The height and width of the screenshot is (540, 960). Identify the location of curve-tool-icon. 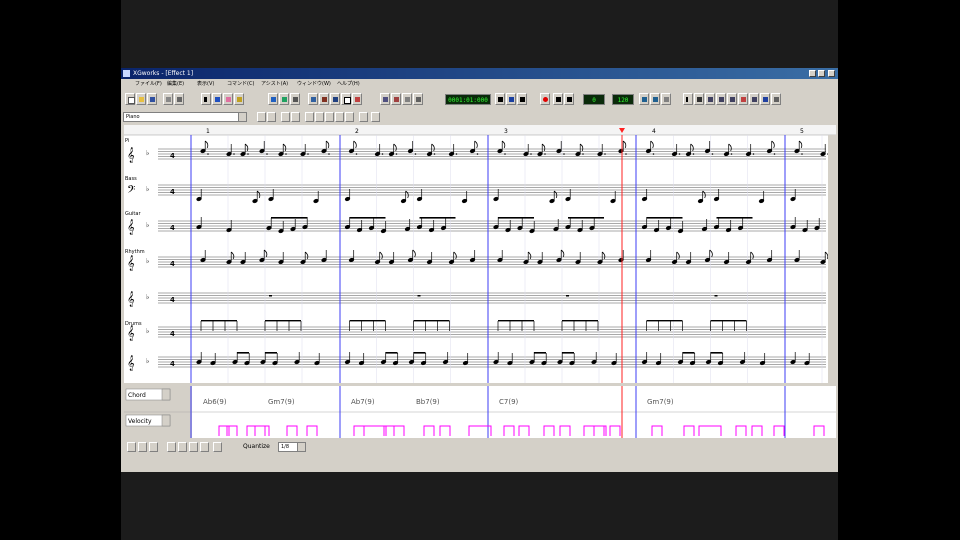
(193, 447).